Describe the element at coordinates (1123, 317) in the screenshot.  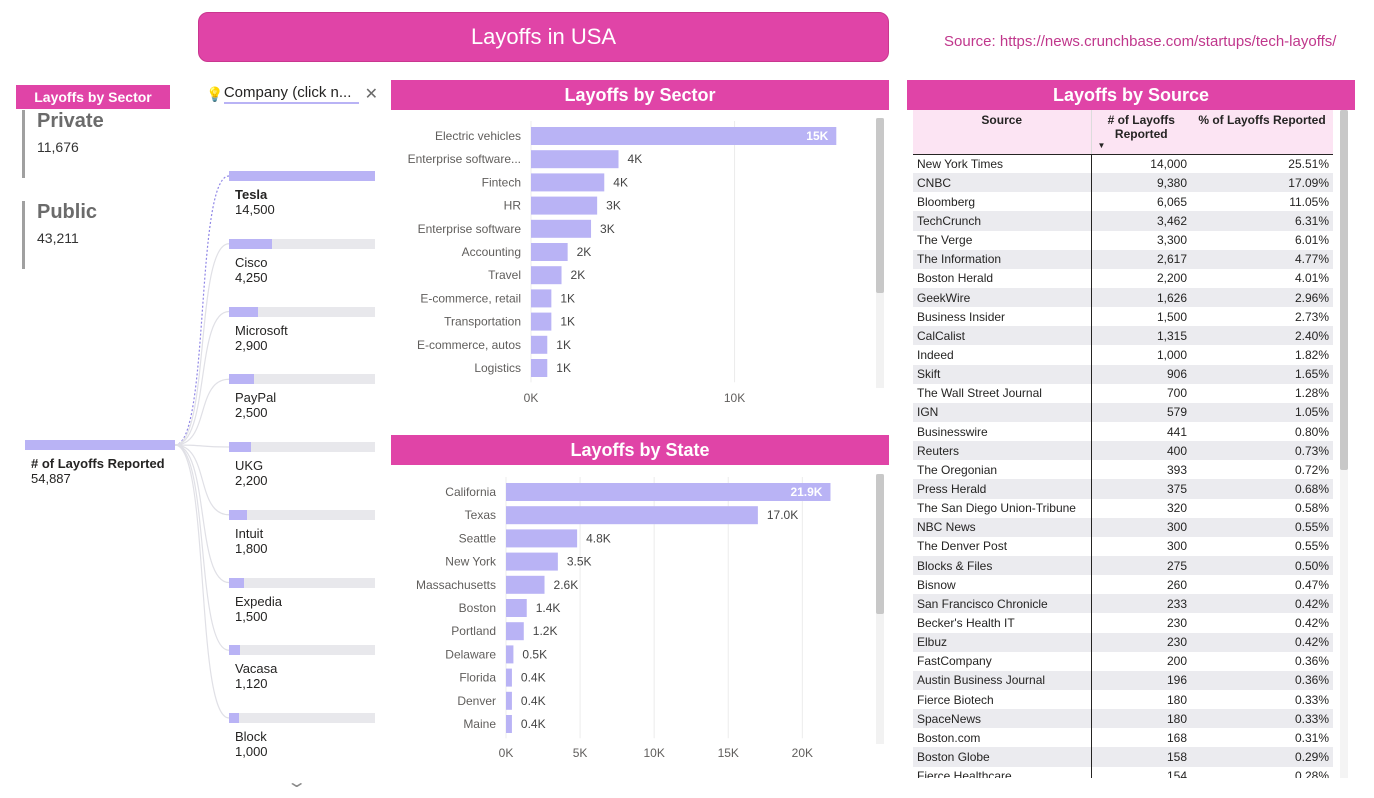
I see `table-row: Business Insider 1,500 2.73%` at that location.